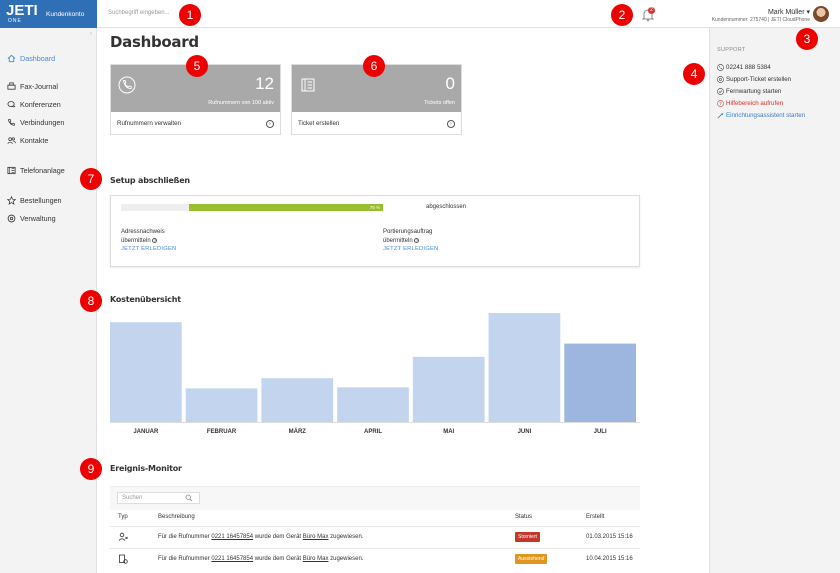  Describe the element at coordinates (749, 91) in the screenshot. I see `remote-maintenance-link: Fernwartung starten` at that location.